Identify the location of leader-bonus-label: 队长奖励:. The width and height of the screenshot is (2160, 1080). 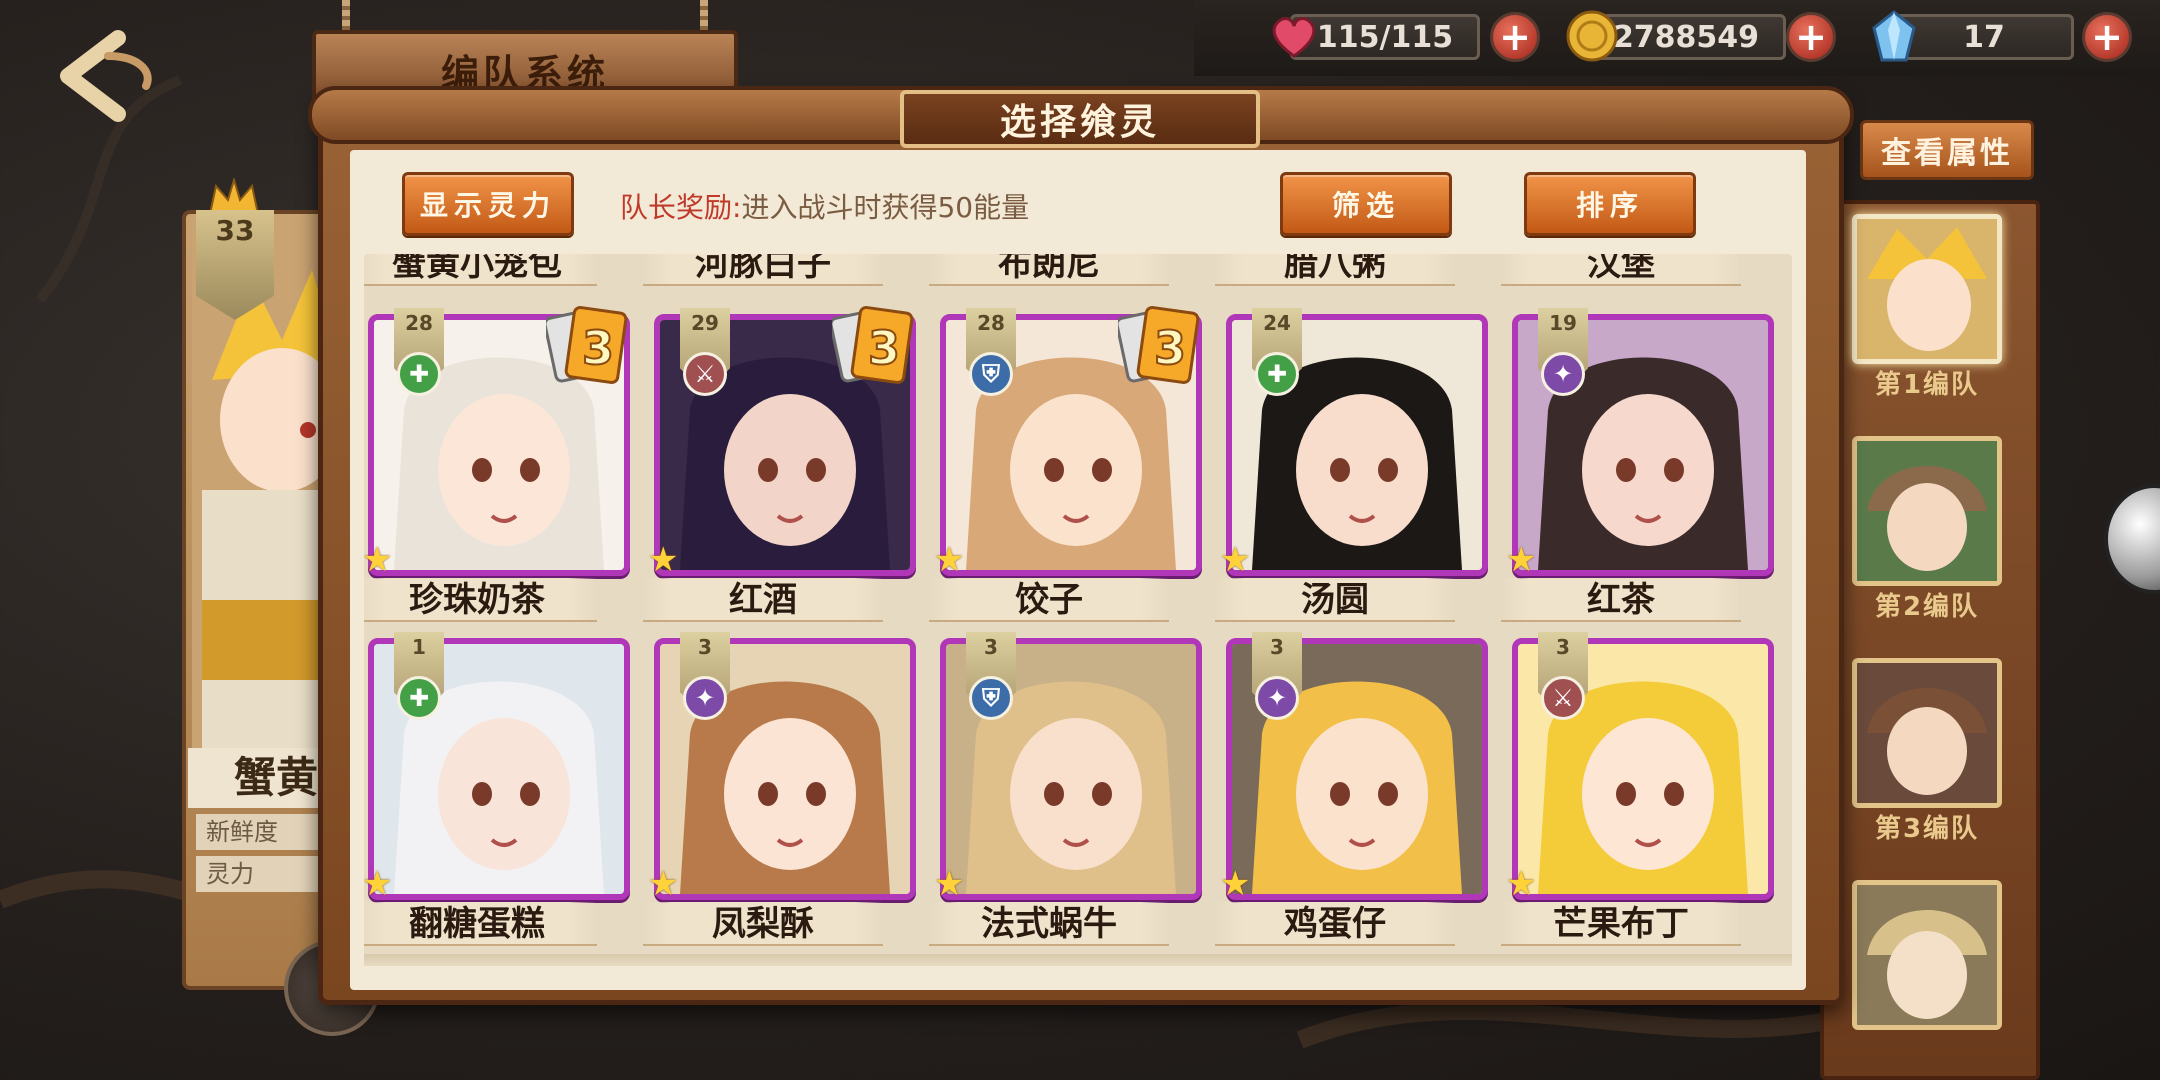
(681, 207).